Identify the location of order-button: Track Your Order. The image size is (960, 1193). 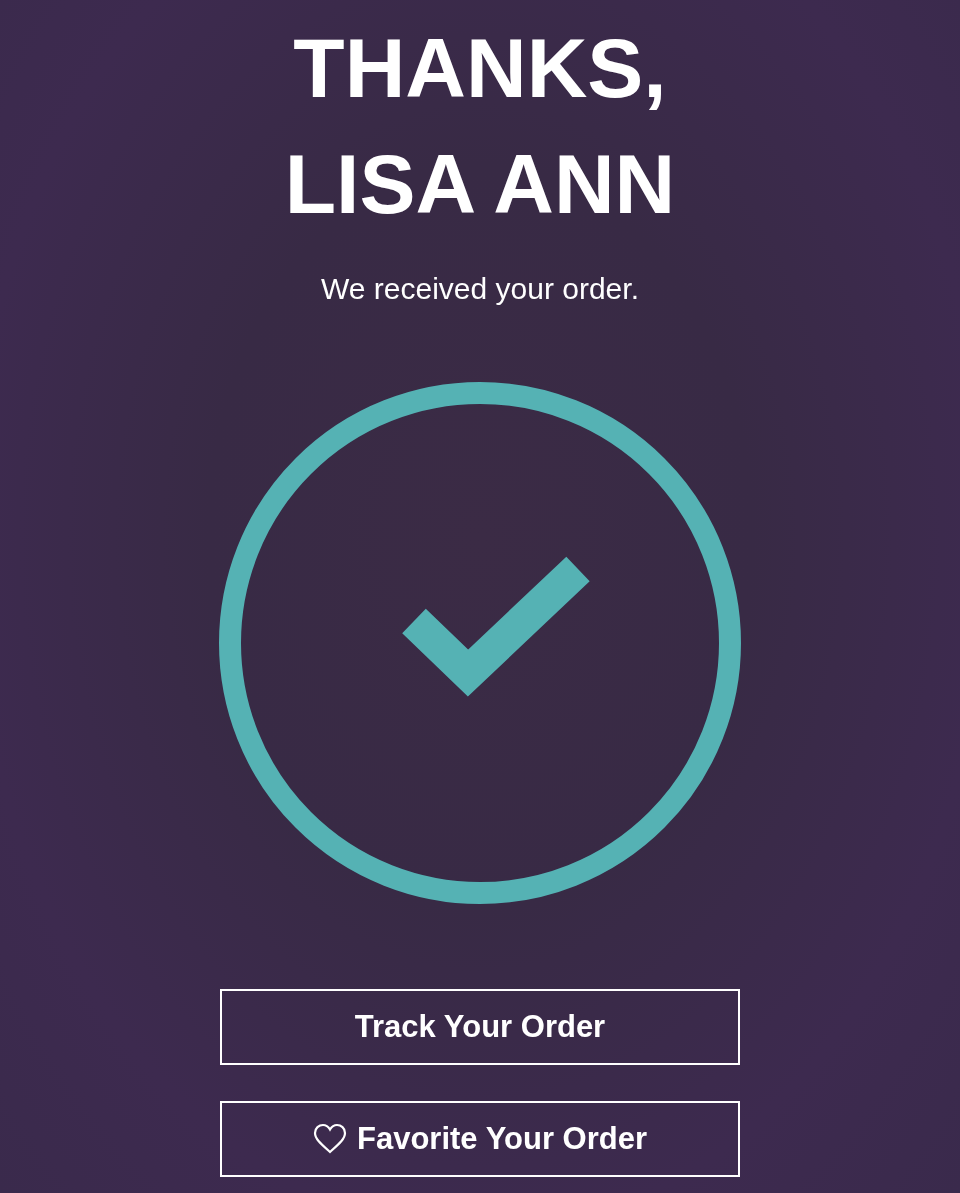
(480, 1027).